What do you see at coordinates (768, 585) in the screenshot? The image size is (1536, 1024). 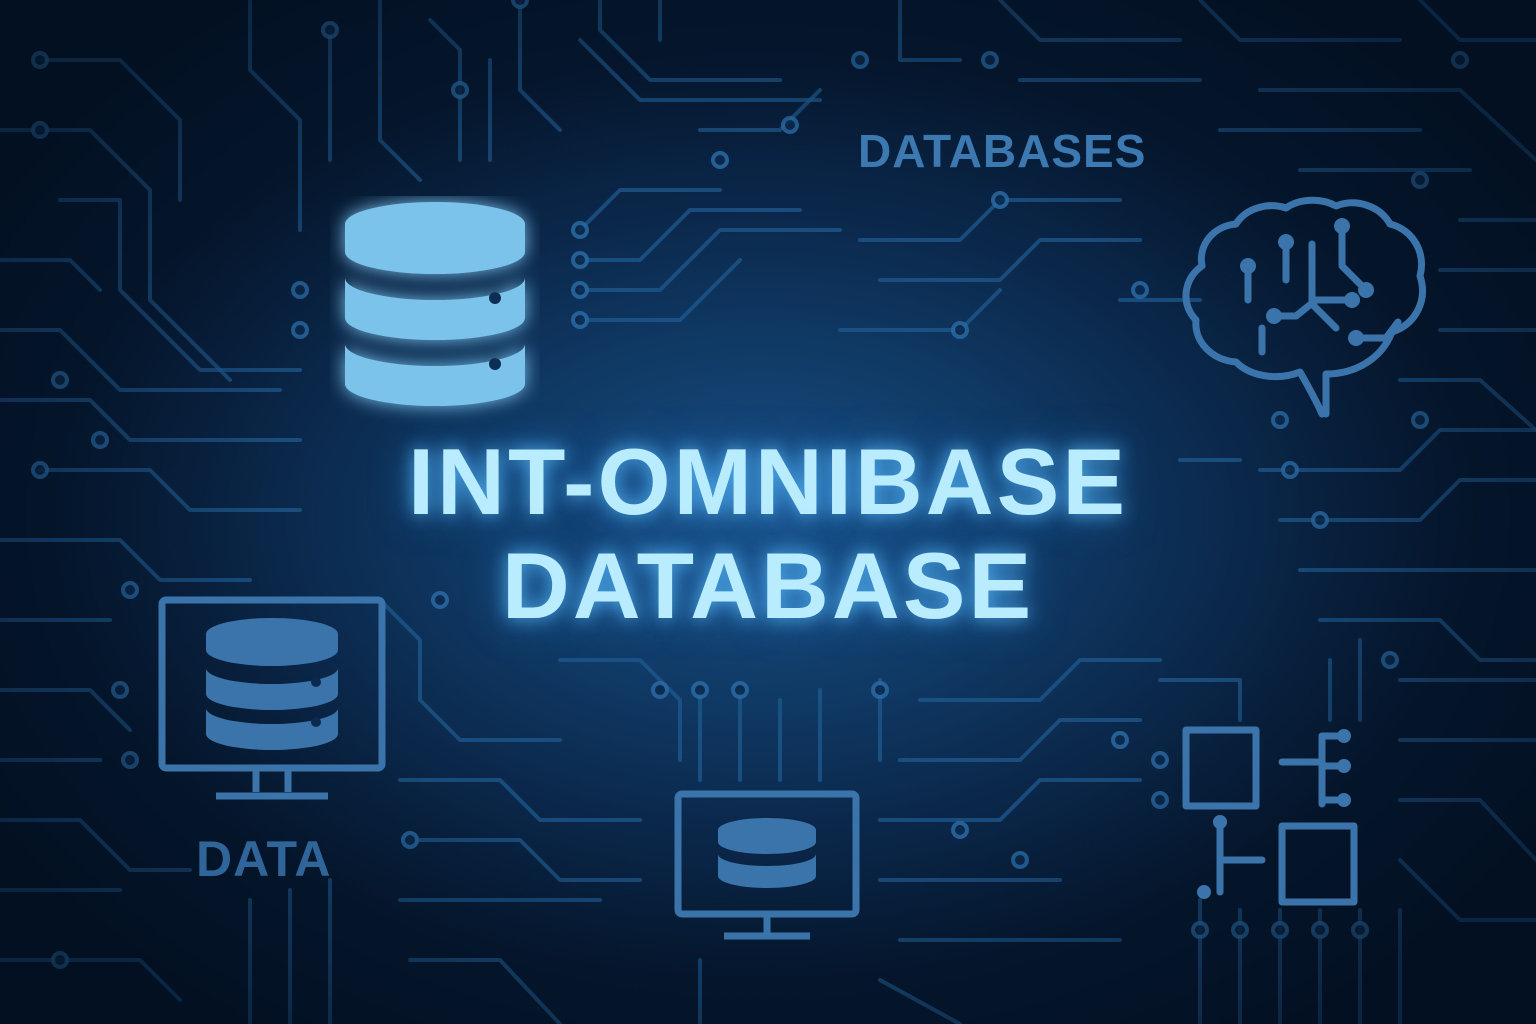 I see `title-line-2: DATABASE` at bounding box center [768, 585].